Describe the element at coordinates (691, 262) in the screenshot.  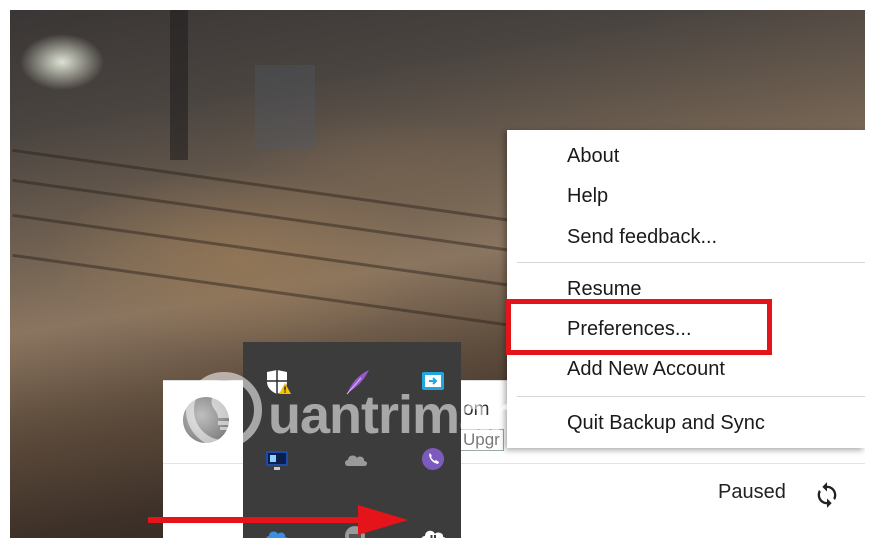
I see `menu-separator` at that location.